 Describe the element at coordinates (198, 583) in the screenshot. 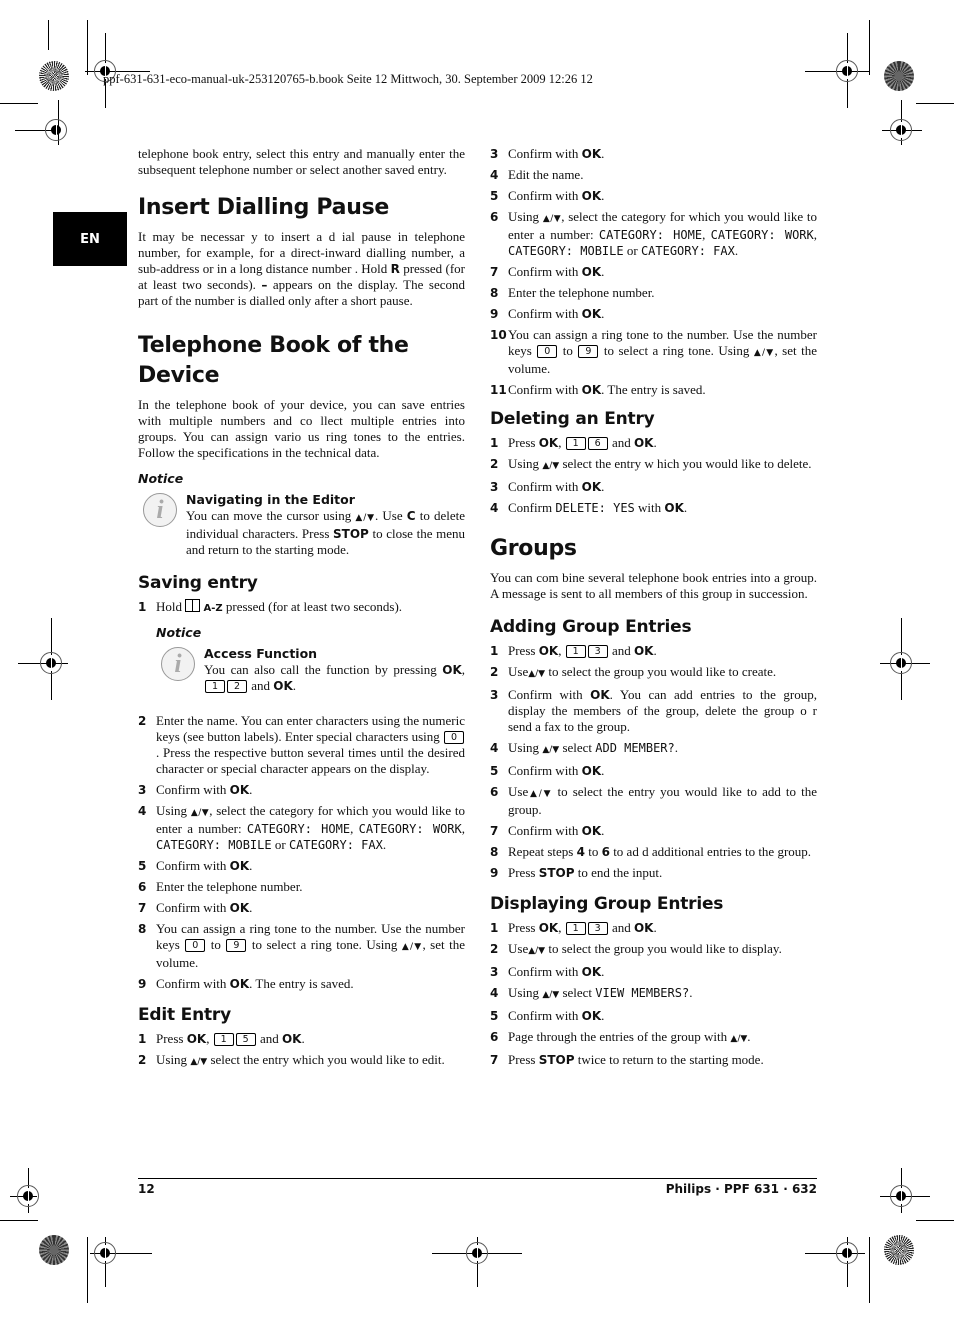

I see `heading-saving-entry: Saving entry` at that location.